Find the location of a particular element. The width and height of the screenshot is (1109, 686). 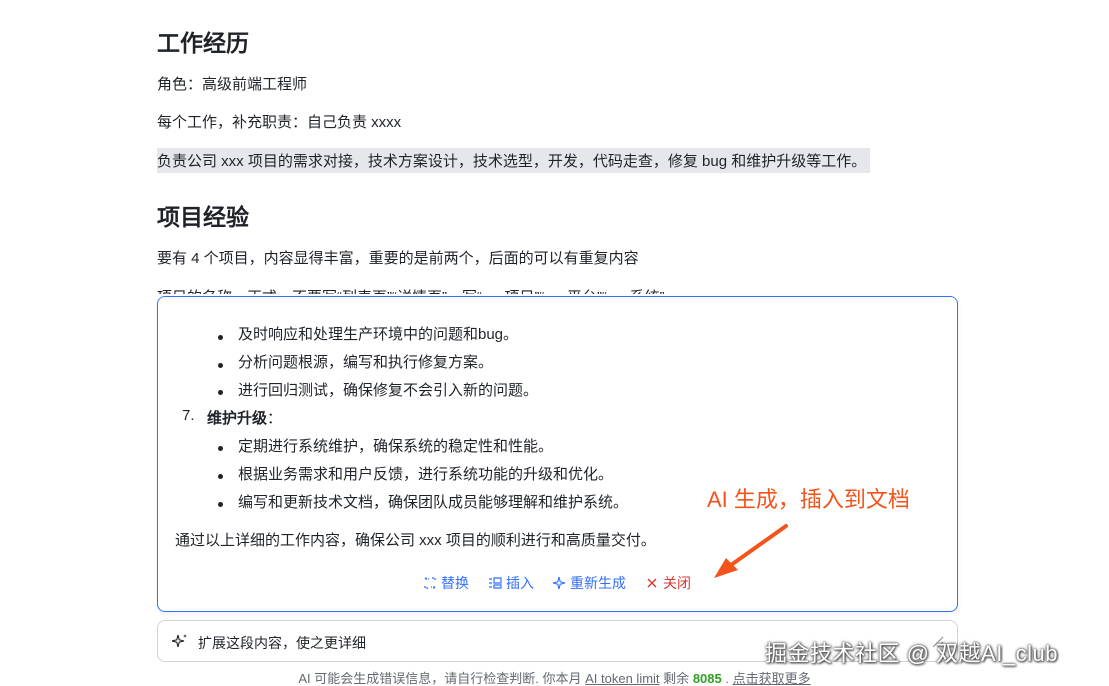

duty-line: 每个工作，补充职责：自己负责 xxxx is located at coordinates (279, 121).